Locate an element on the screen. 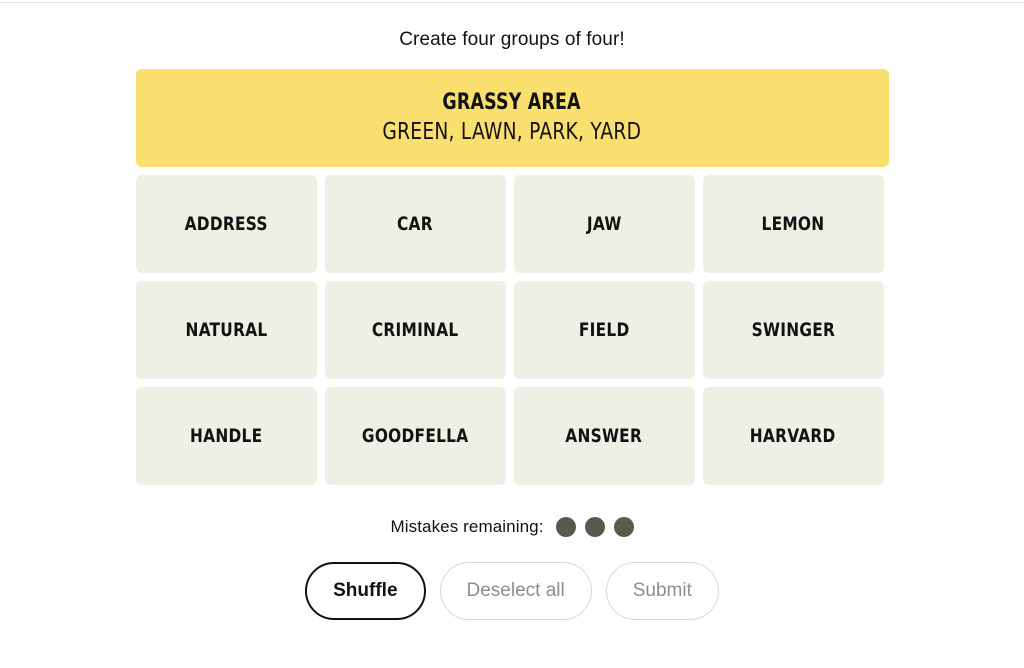 The height and width of the screenshot is (668, 1024). tile-label: HARVARD is located at coordinates (793, 436).